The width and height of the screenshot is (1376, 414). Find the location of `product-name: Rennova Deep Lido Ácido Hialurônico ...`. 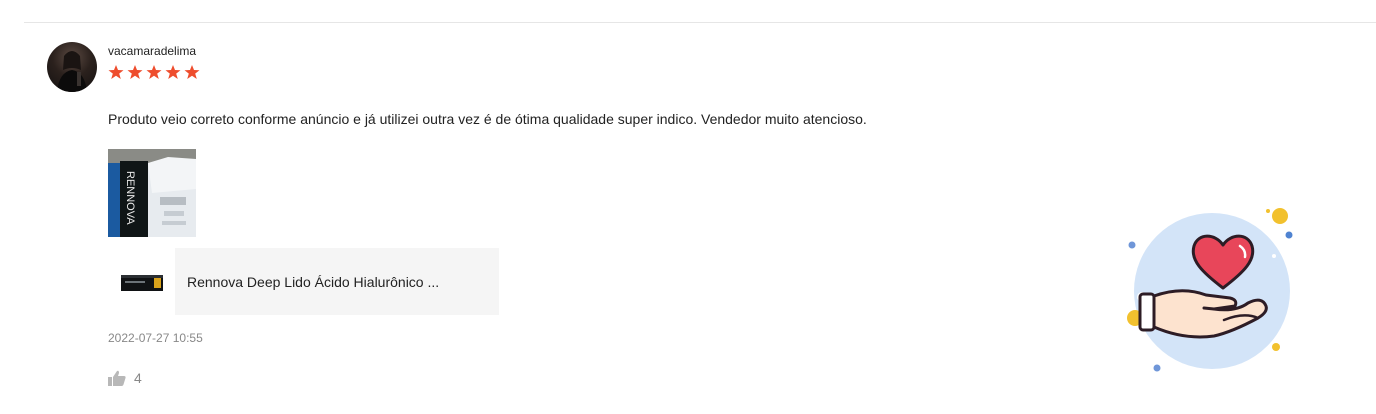

product-name: Rennova Deep Lido Ácido Hialurônico ... is located at coordinates (313, 281).